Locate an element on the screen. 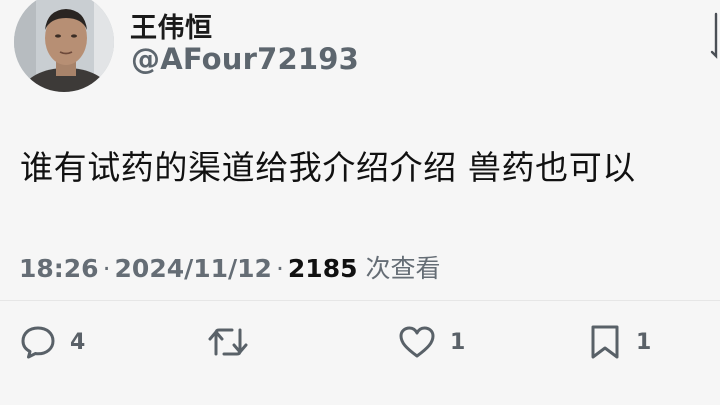 This screenshot has height=405, width=720. bookmark-count: 1 is located at coordinates (644, 342).